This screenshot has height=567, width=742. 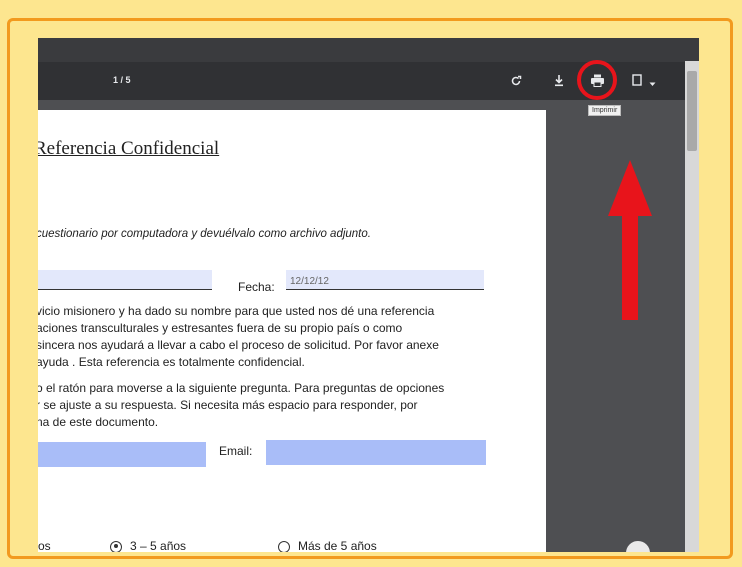 What do you see at coordinates (368, 50) in the screenshot?
I see `toolbar-strip` at bounding box center [368, 50].